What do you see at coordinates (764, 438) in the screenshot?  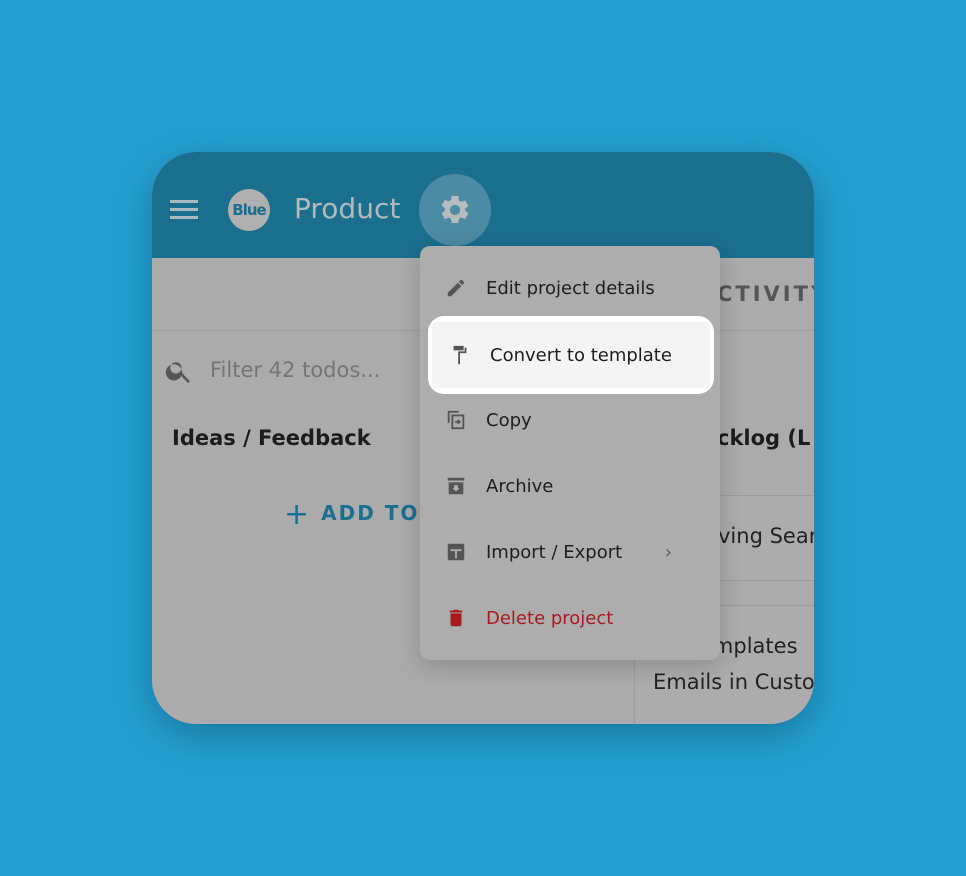 I see `column-title: cklog (L` at bounding box center [764, 438].